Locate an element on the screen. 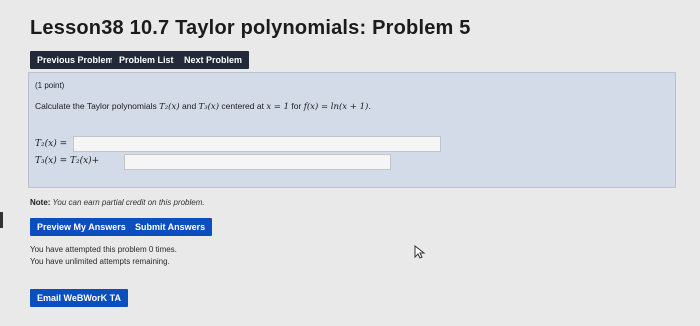  question-and: and is located at coordinates (189, 106).